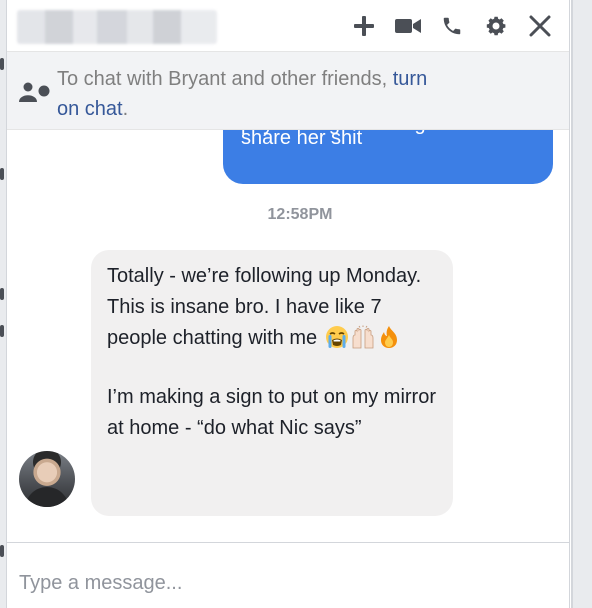 The height and width of the screenshot is (608, 592). I want to click on phone-icon, so click(452, 26).